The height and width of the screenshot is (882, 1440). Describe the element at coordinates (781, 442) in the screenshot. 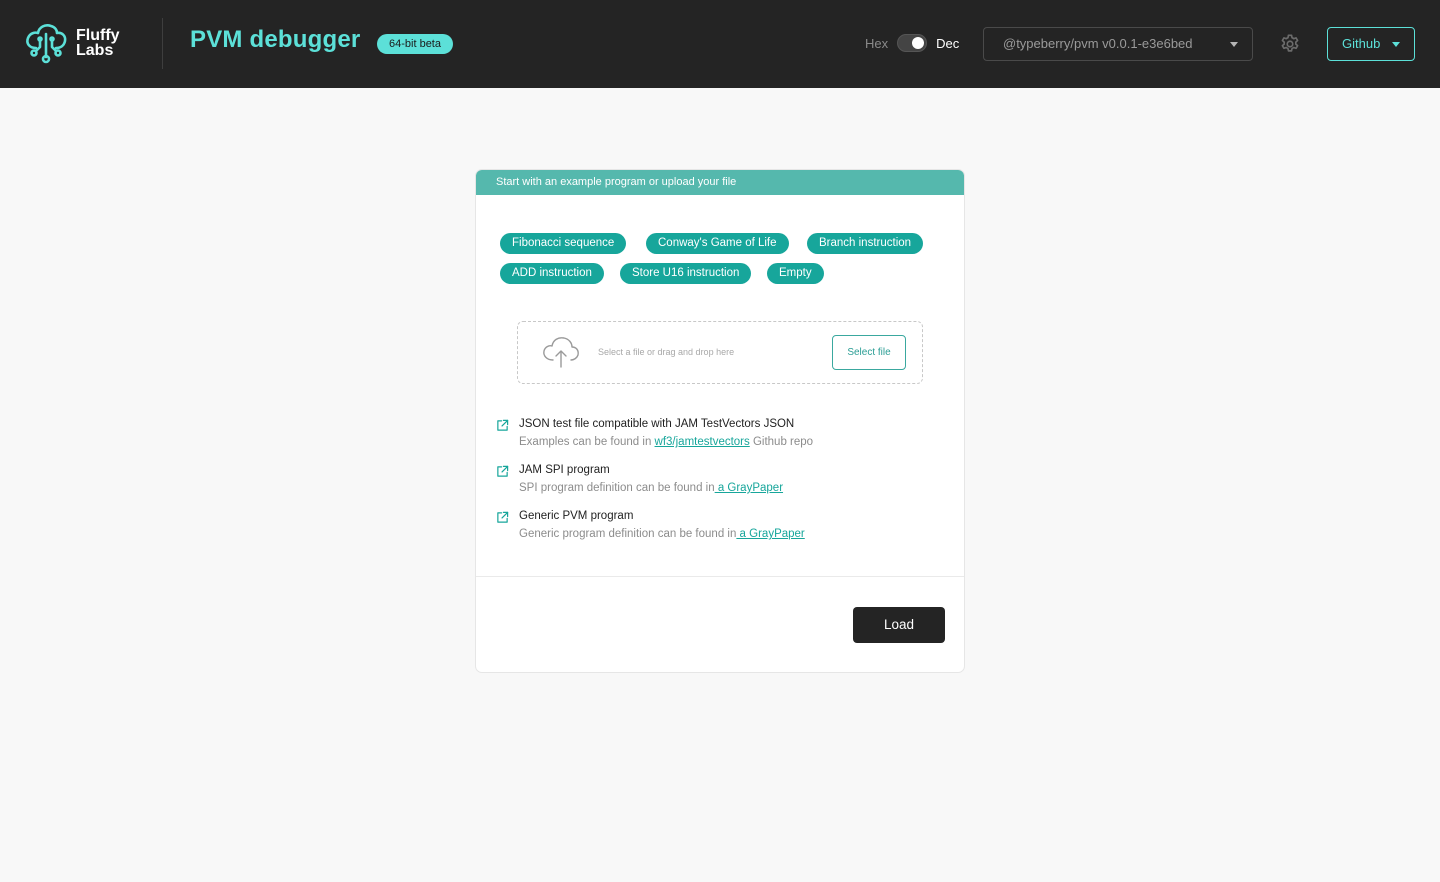

I see `format-desc-suffix: Github repo` at that location.